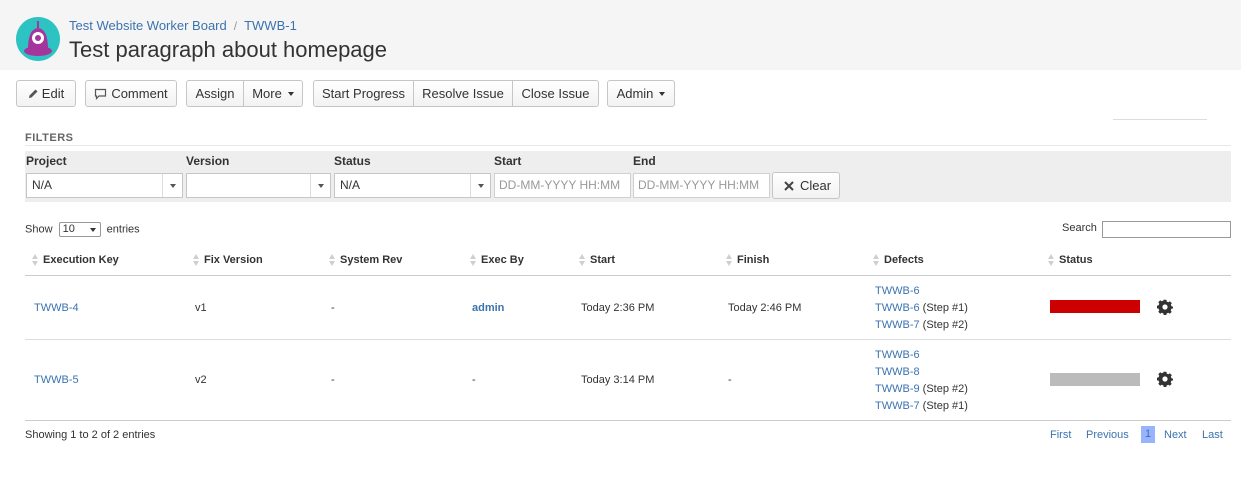  I want to click on clear-button-label: Clear, so click(816, 185).